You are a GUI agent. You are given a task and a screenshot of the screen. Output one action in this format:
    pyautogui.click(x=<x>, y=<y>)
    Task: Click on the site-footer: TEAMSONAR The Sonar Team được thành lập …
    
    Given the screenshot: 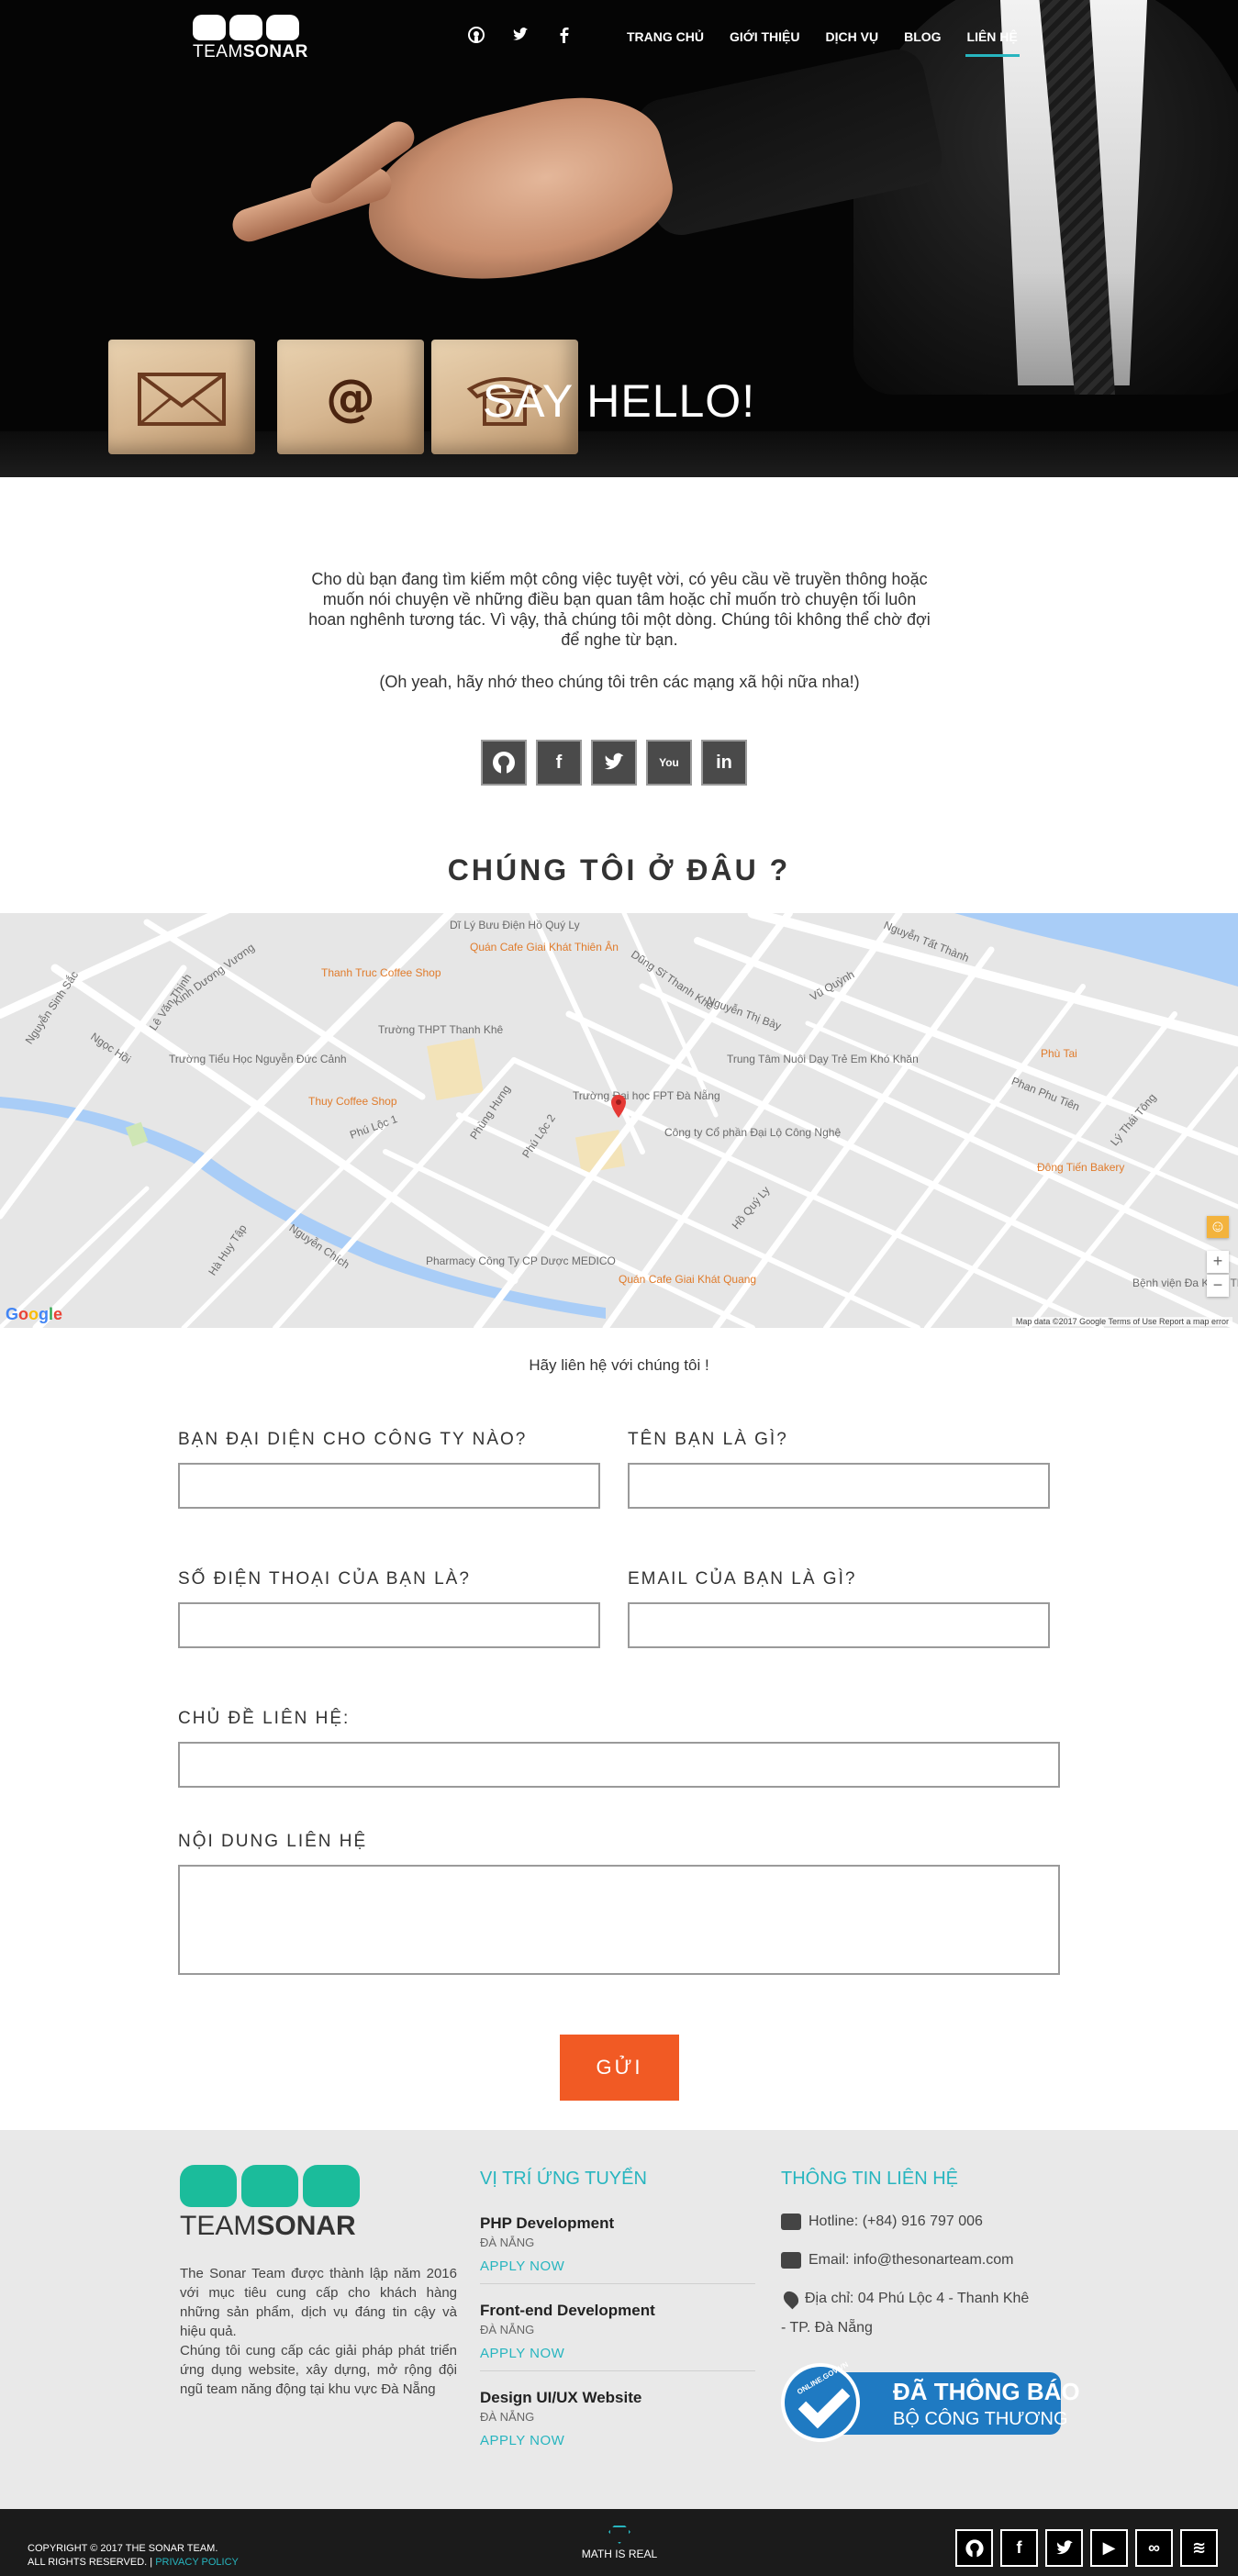 What is the action you would take?
    pyautogui.click(x=619, y=2319)
    